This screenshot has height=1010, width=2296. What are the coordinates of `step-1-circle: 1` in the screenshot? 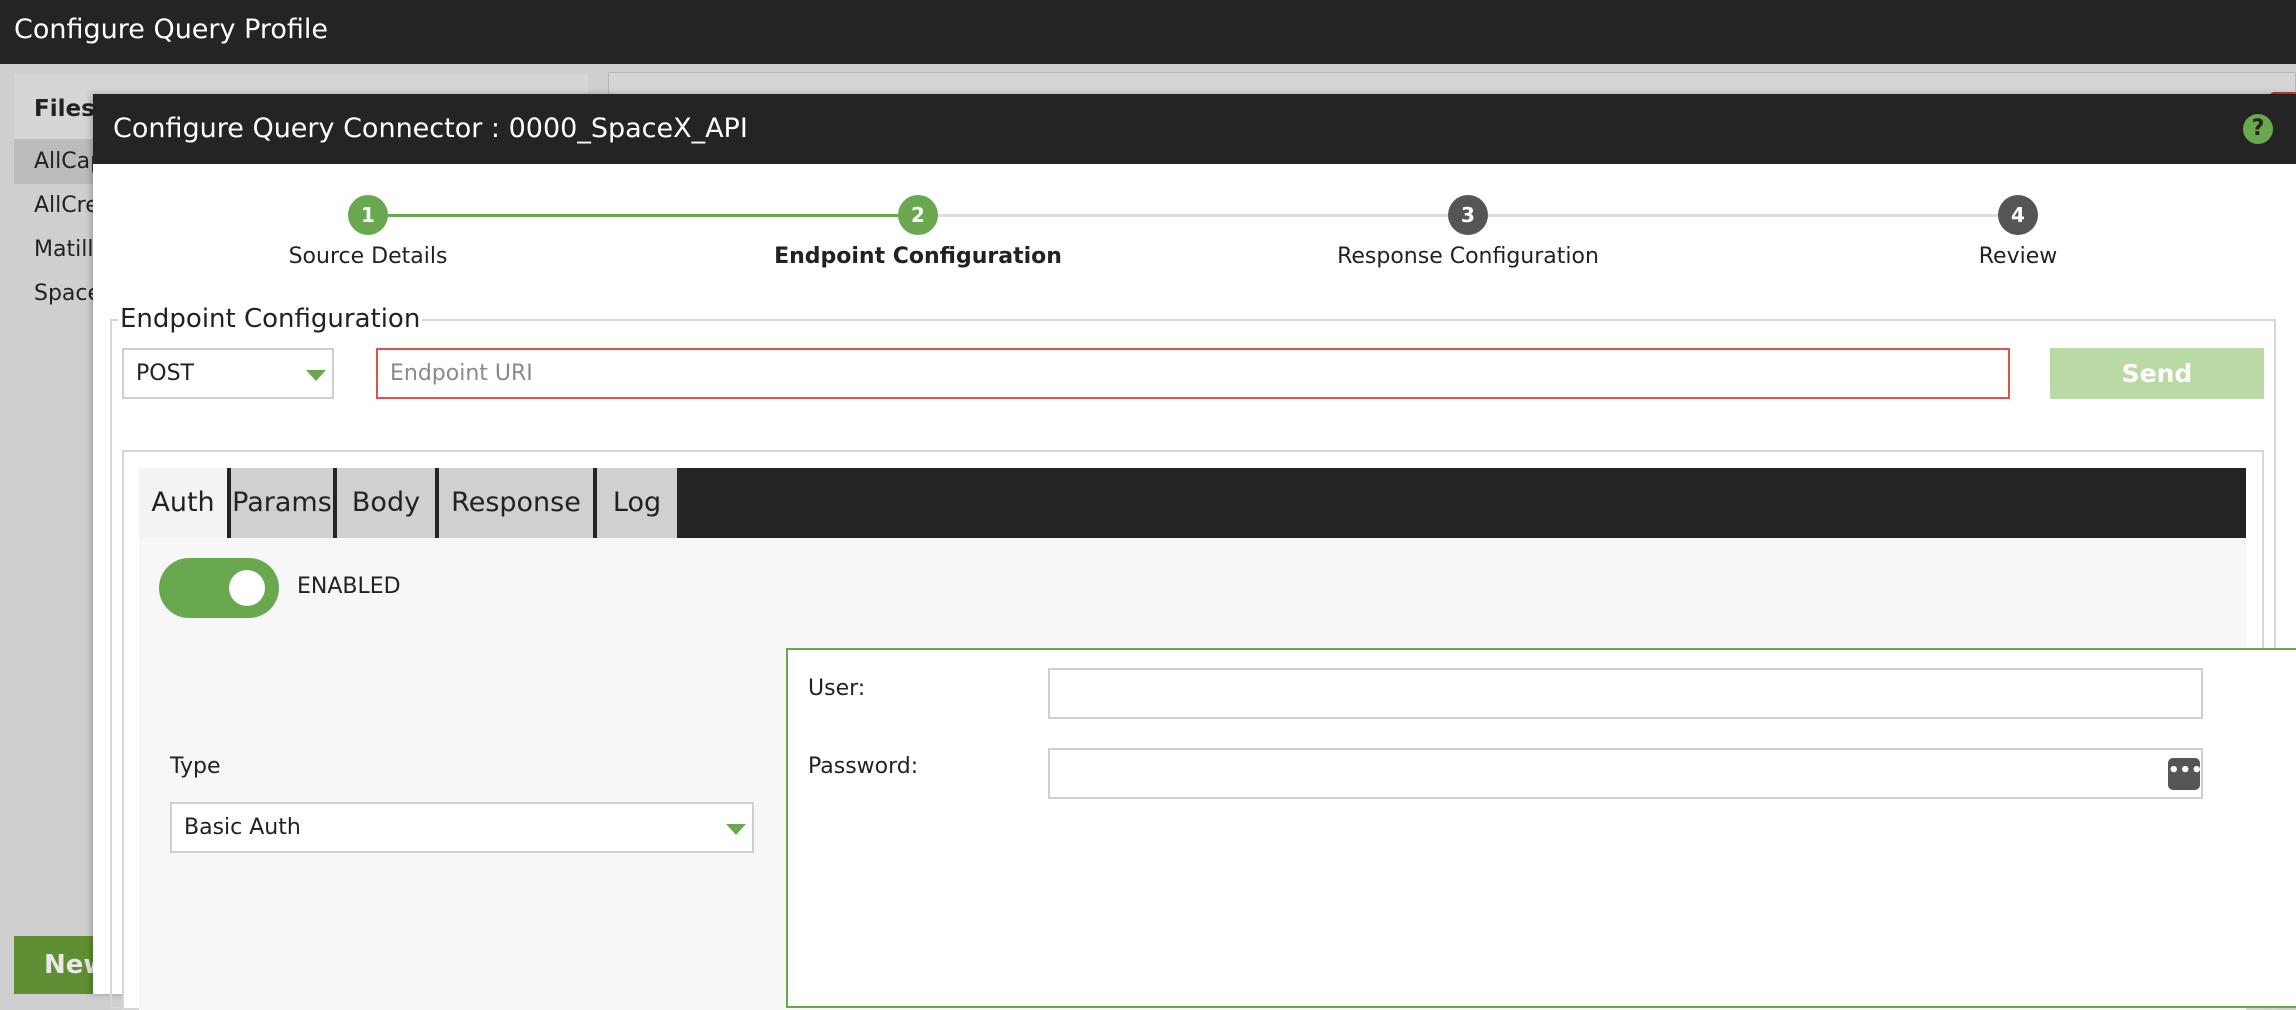 It's located at (368, 215).